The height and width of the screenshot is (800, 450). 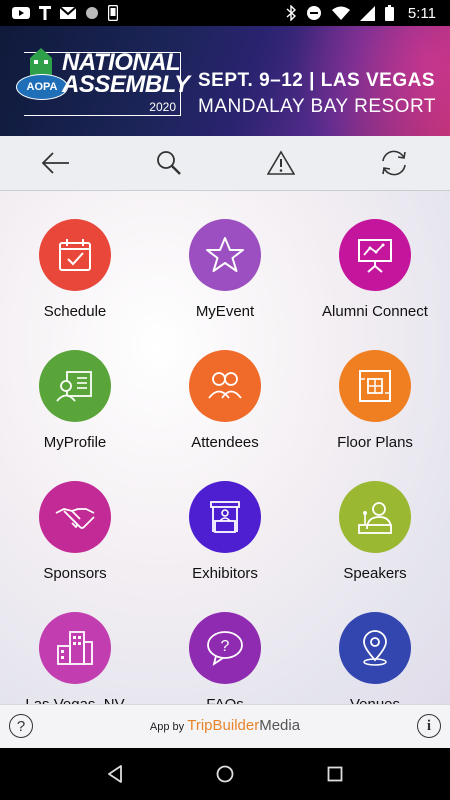 I want to click on sync-icon, so click(x=393, y=163).